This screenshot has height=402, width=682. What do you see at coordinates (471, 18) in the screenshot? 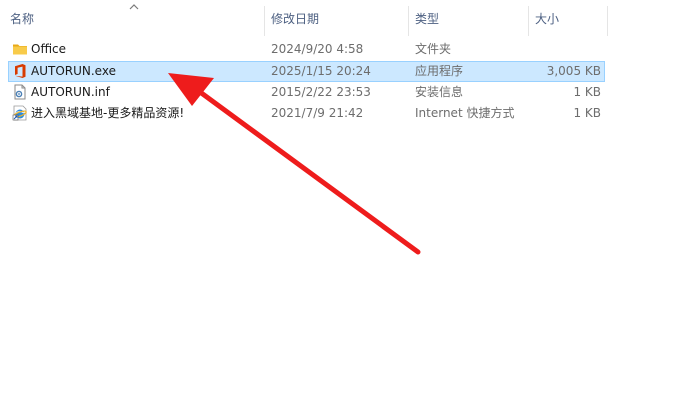
I see `column-header-type: 类型` at bounding box center [471, 18].